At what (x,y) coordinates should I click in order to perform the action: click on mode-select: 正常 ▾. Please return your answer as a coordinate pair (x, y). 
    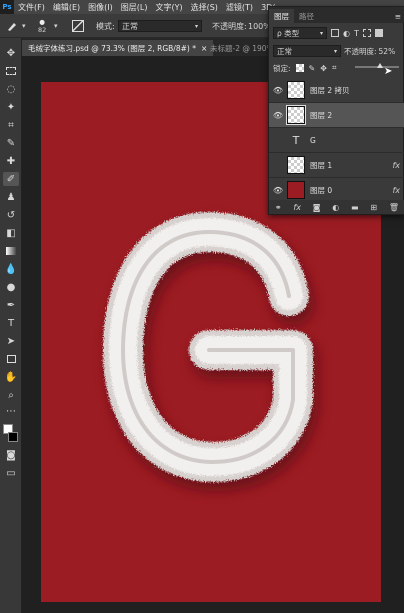
    Looking at the image, I should click on (160, 26).